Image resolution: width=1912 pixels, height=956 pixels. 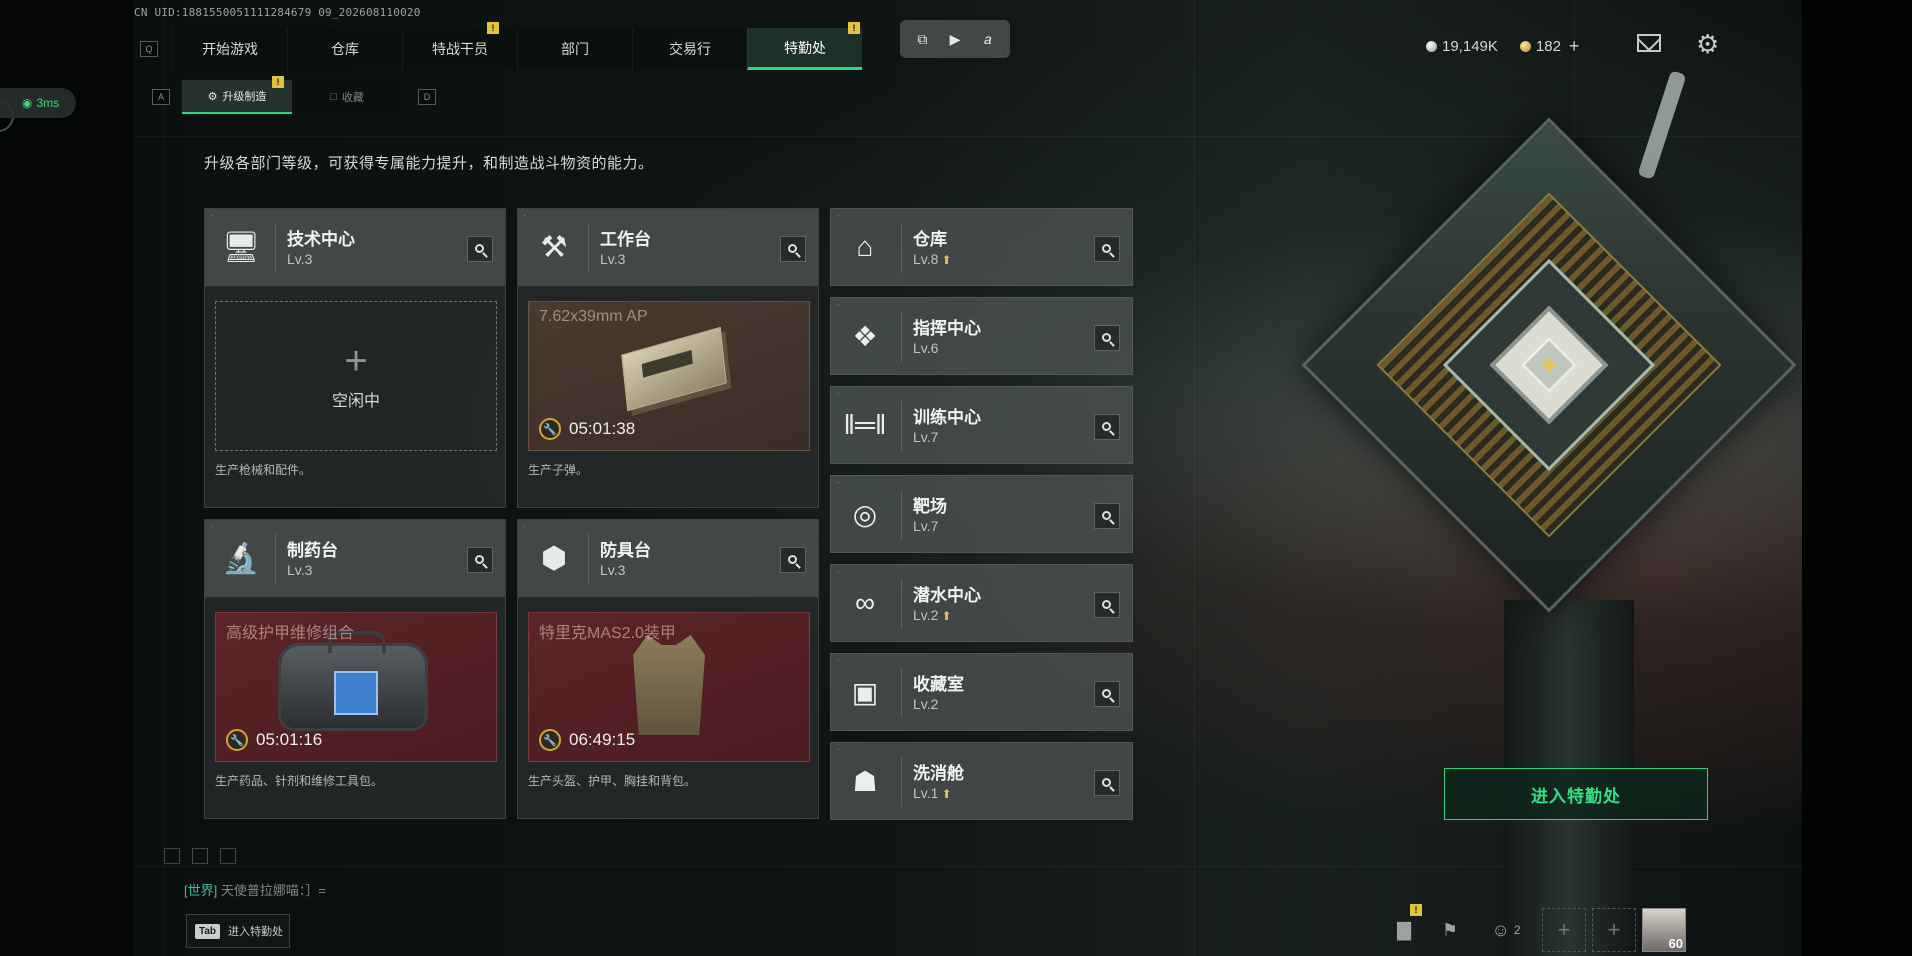 What do you see at coordinates (981, 692) in the screenshot?
I see `department-card-collection-room: ▪ ▣ 收藏室 Lv.2` at bounding box center [981, 692].